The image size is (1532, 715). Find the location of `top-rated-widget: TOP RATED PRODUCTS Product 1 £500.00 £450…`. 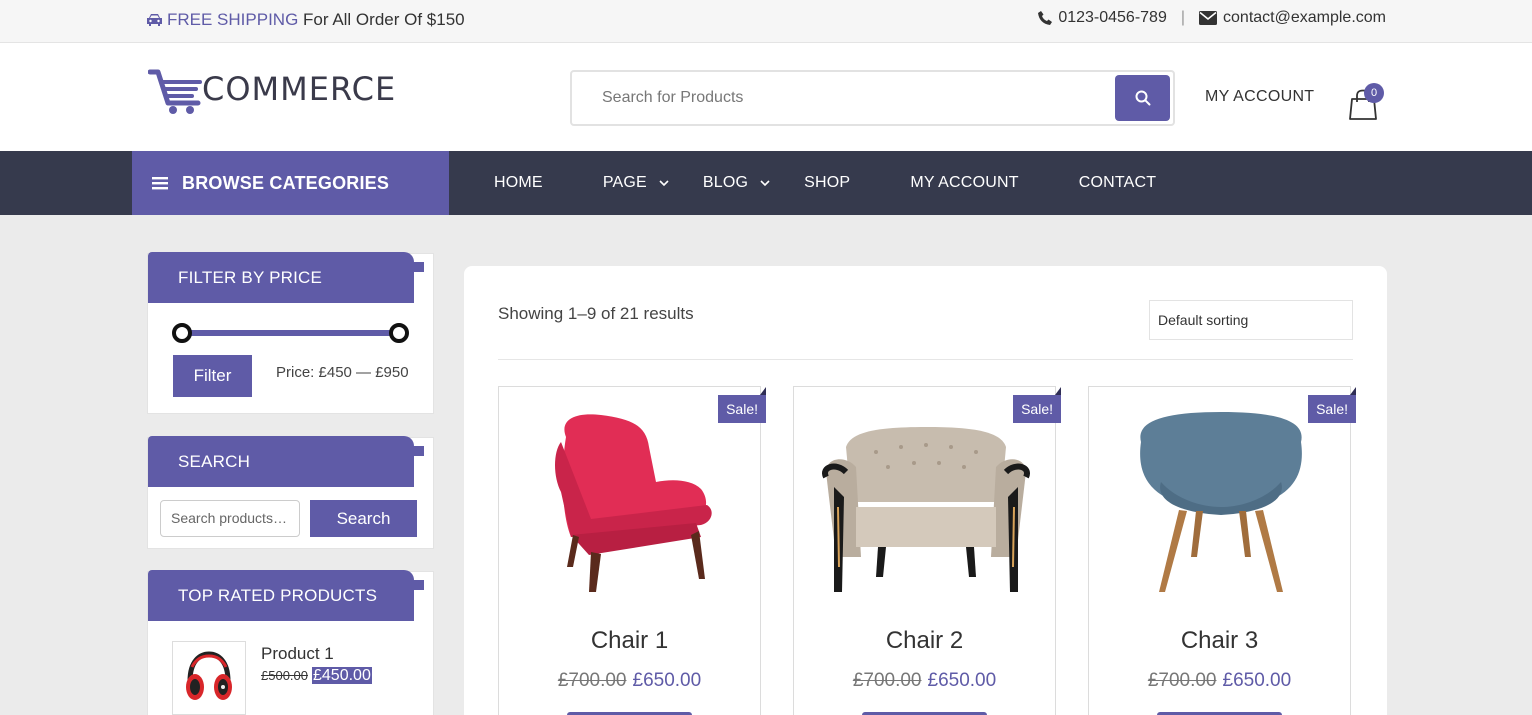

top-rated-widget: TOP RATED PRODUCTS Product 1 £500.00 £450… is located at coordinates (290, 642).